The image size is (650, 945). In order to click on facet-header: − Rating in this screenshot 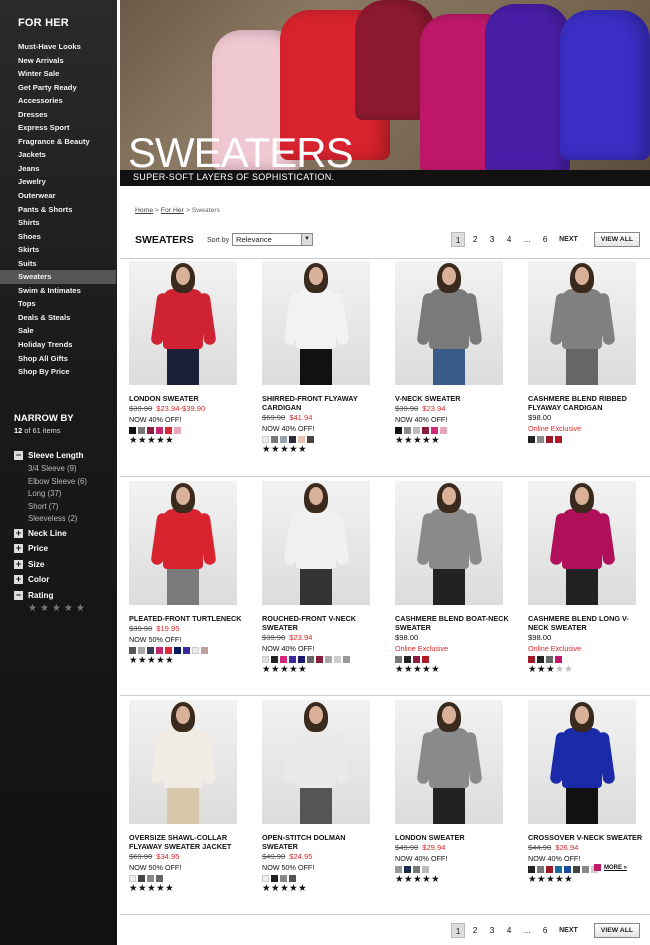, I will do `click(65, 596)`.